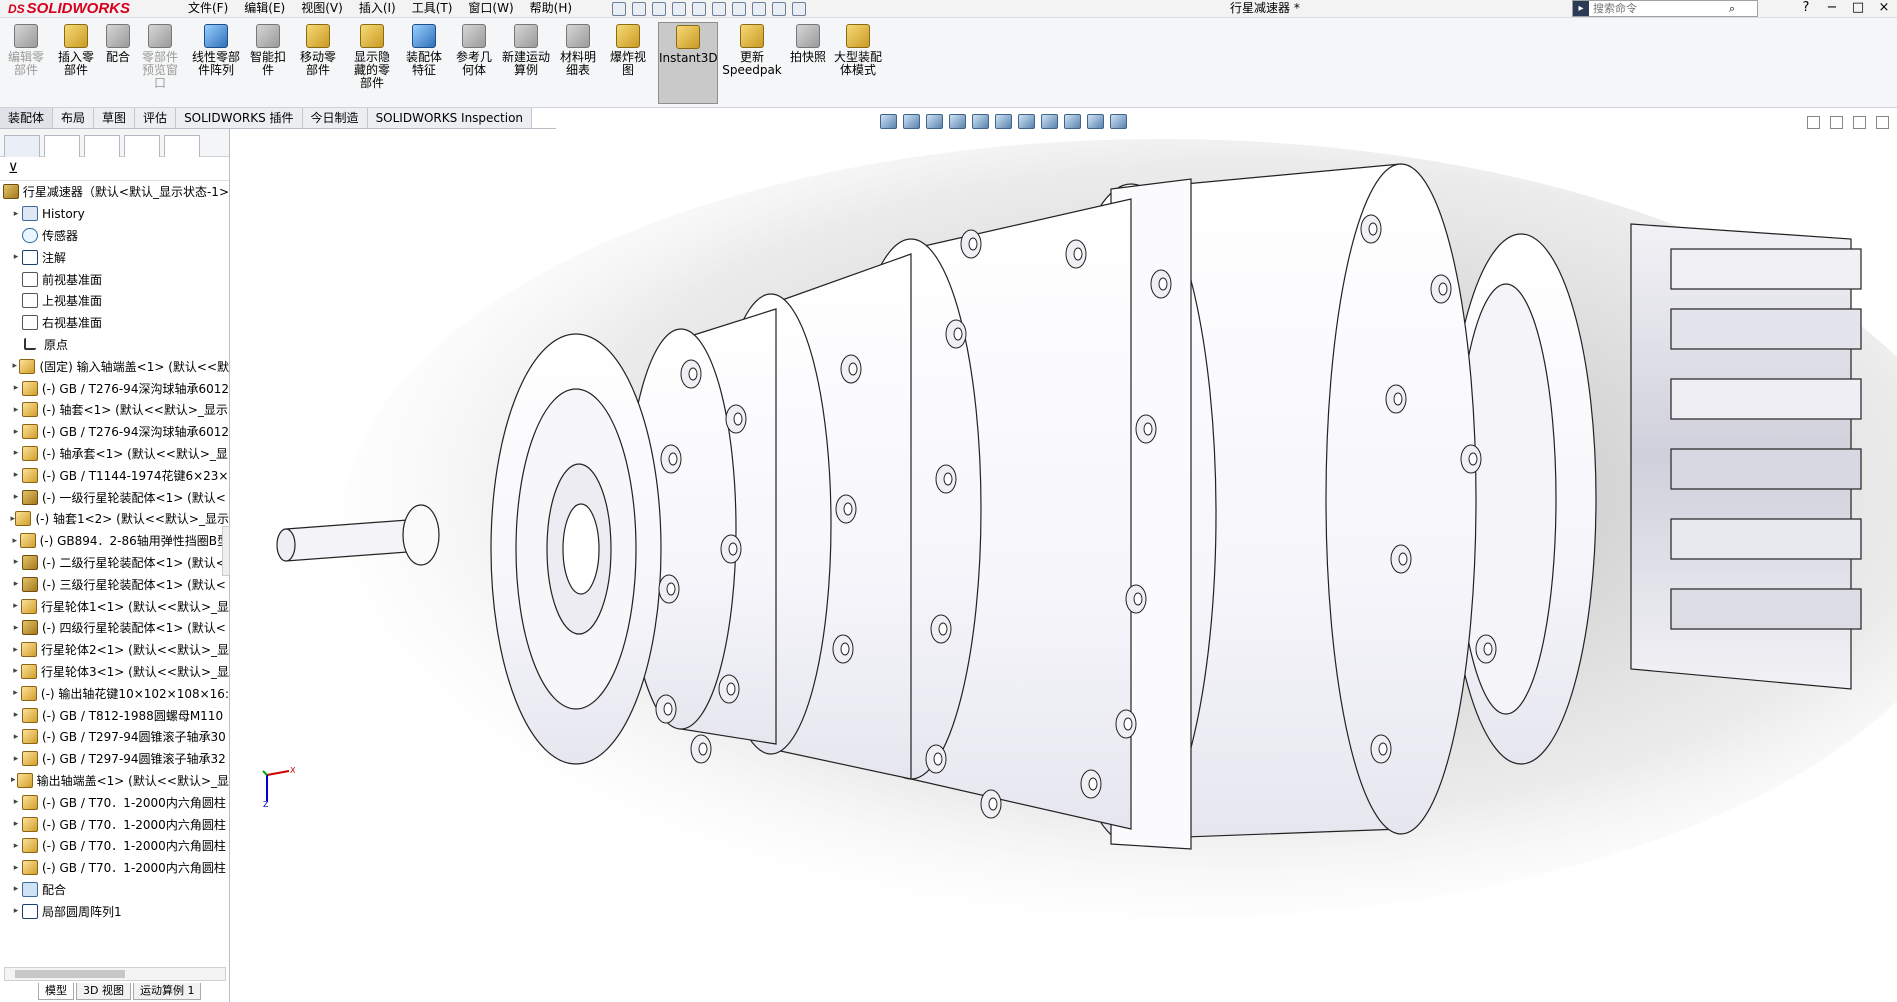 The width and height of the screenshot is (1897, 1002). Describe the element at coordinates (239, 118) in the screenshot. I see `tab-addins: SOLIDWORKS 插件` at that location.